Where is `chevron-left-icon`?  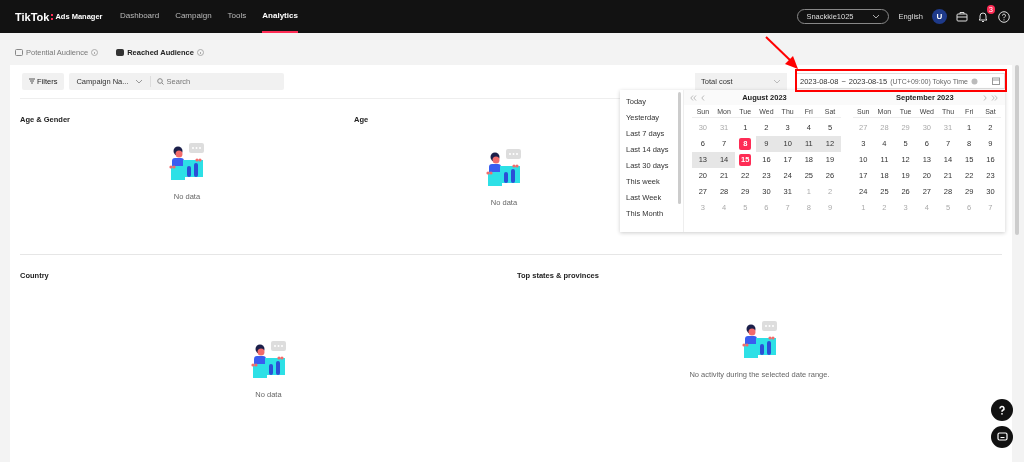 chevron-left-icon is located at coordinates (703, 97).